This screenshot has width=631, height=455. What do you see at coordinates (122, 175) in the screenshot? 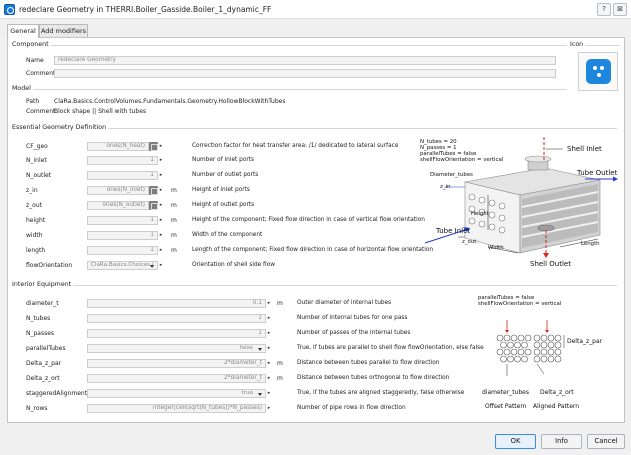
I see `n-outlet-field: 1` at bounding box center [122, 175].